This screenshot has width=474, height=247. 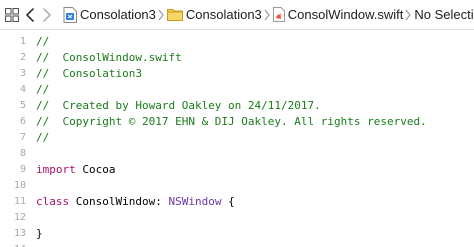 What do you see at coordinates (237, 73) in the screenshot?
I see `code-line: 3 // Consolation3` at bounding box center [237, 73].